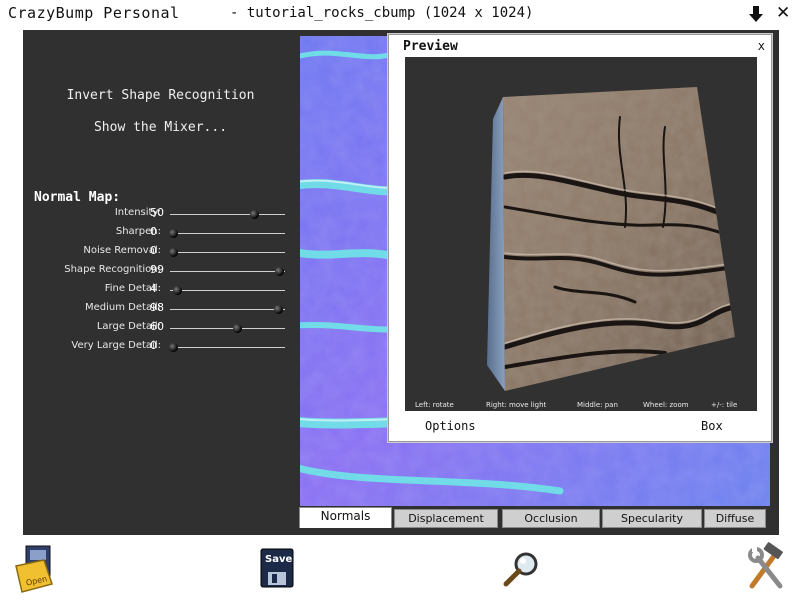 This screenshot has width=800, height=600. I want to click on tab-displacement: Displacement, so click(446, 518).